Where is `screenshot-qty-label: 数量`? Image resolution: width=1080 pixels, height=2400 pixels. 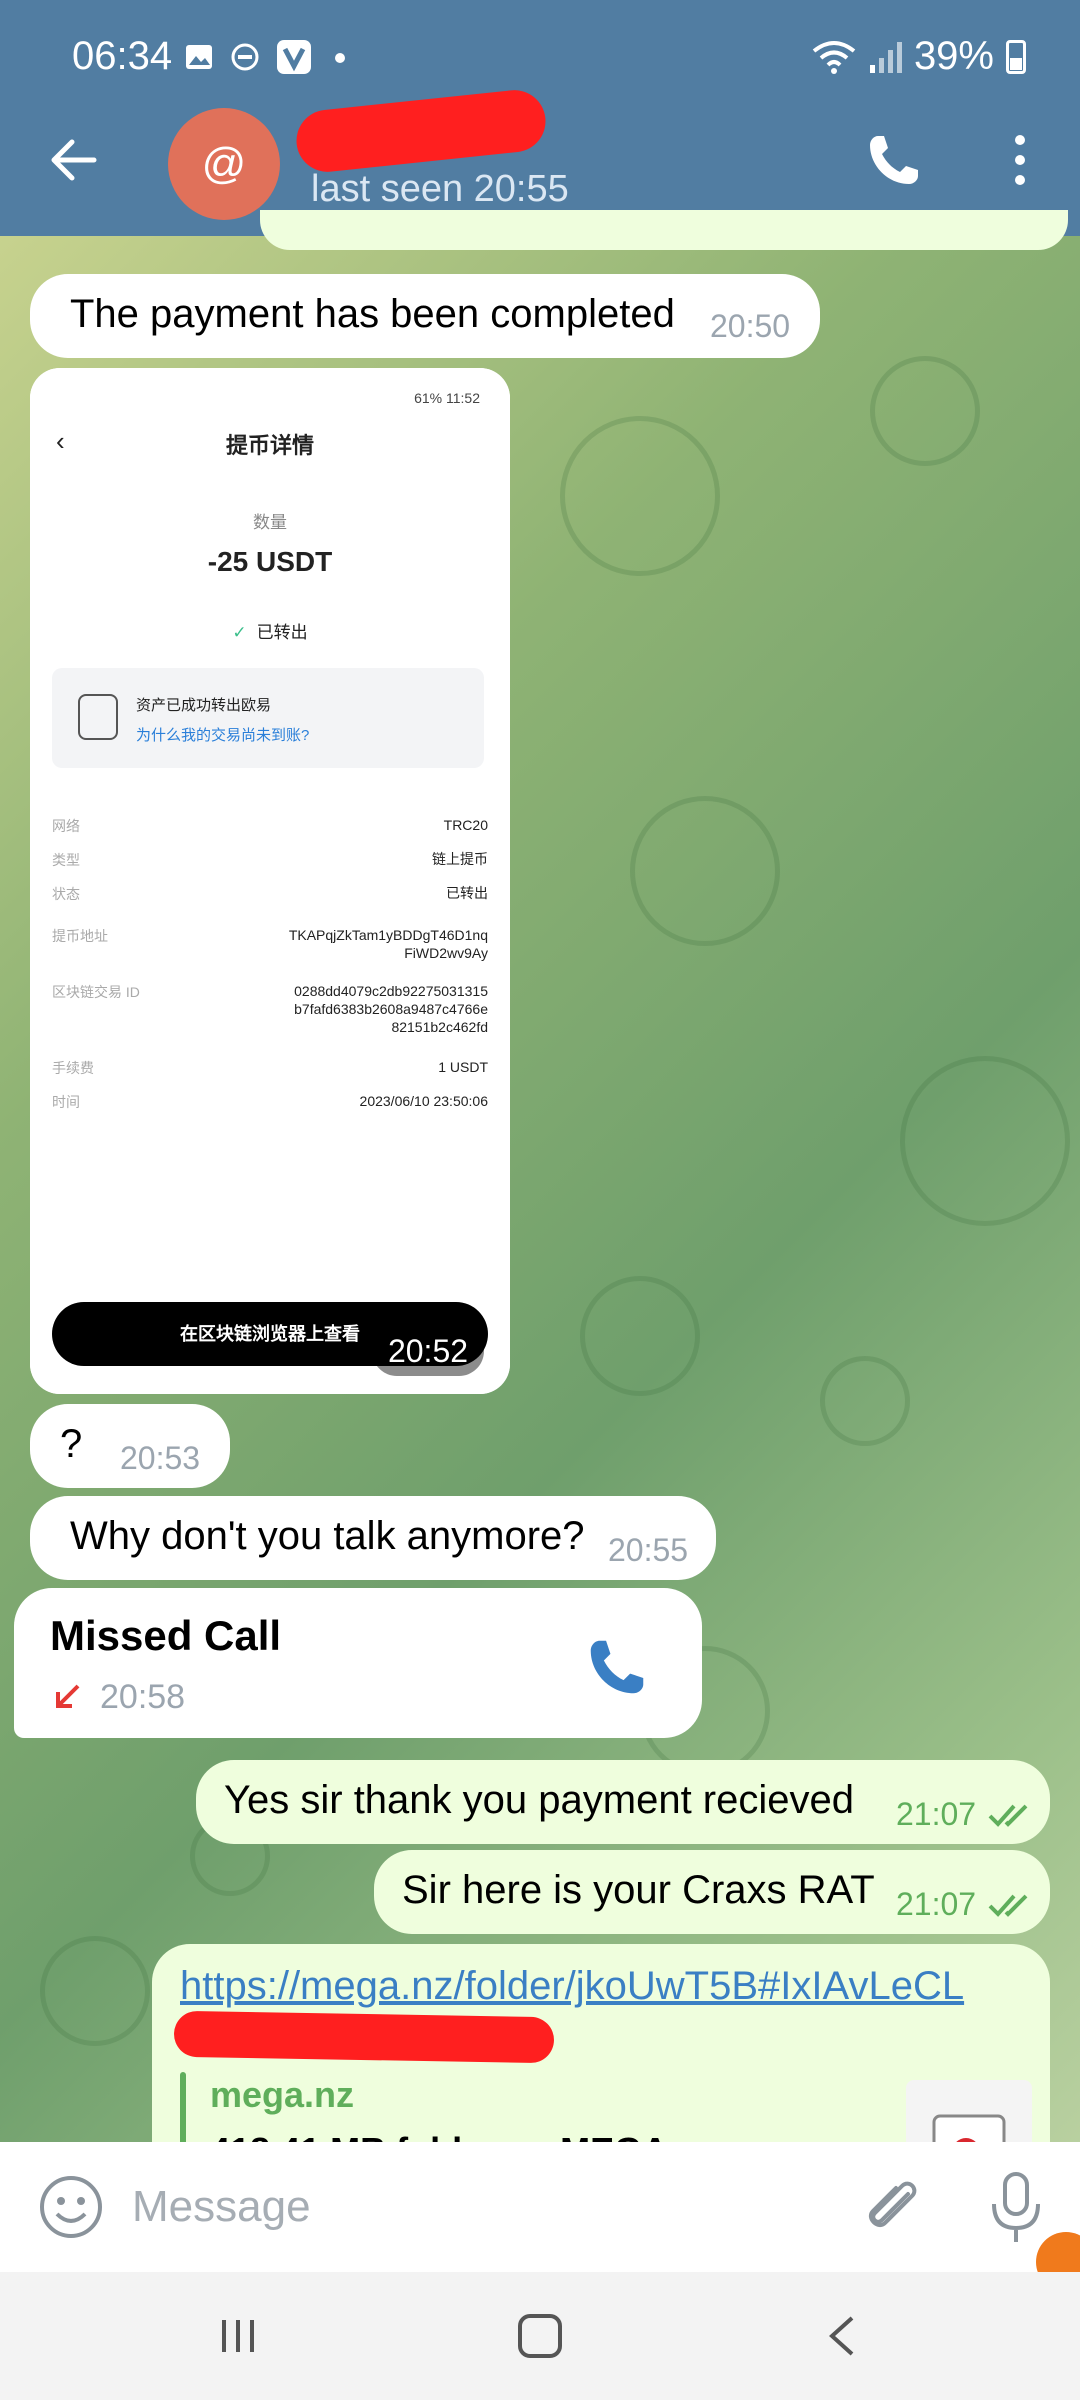 screenshot-qty-label: 数量 is located at coordinates (270, 522).